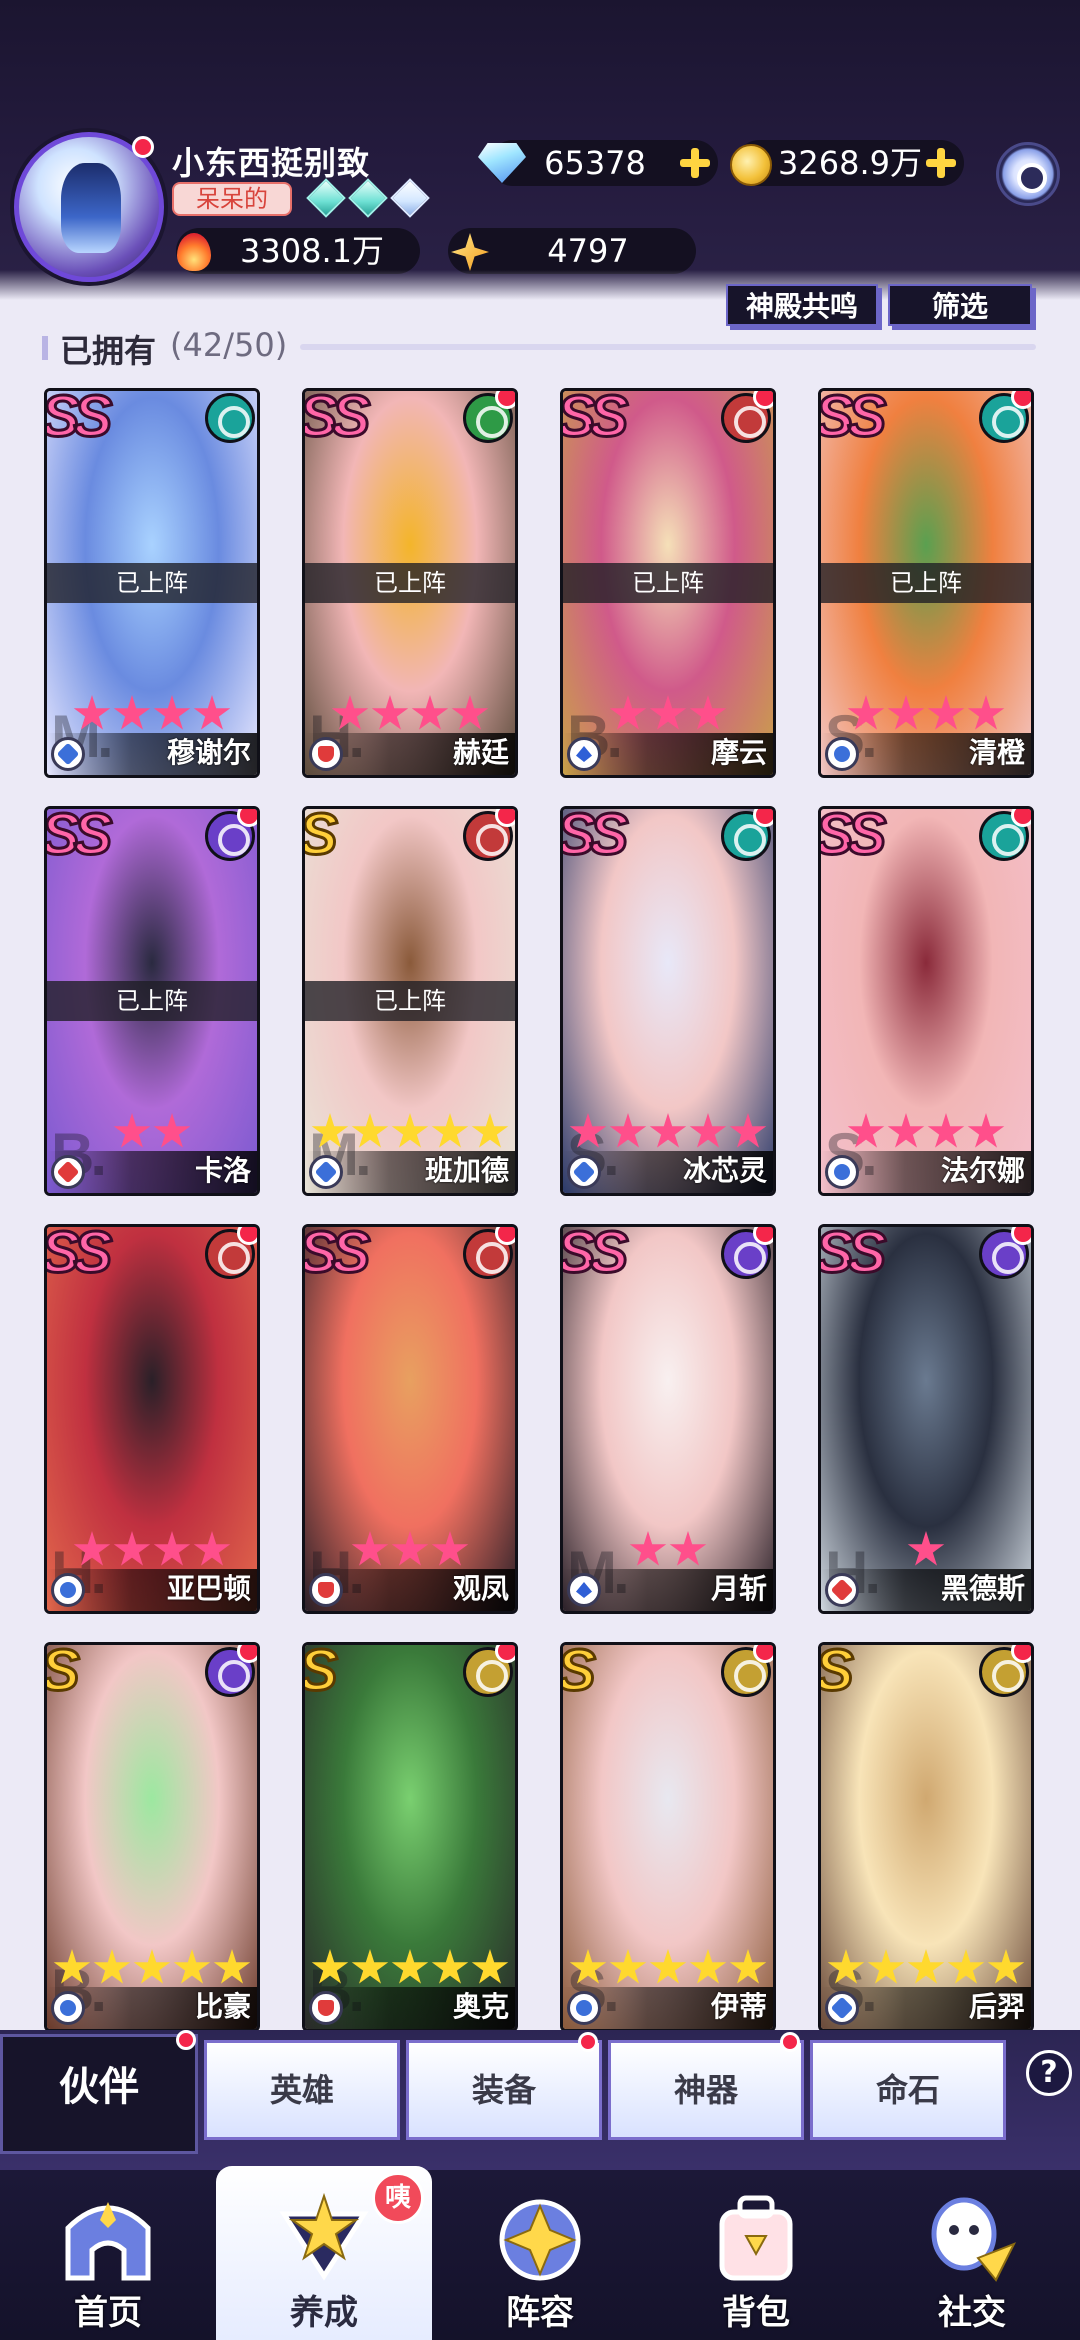 Image resolution: width=1080 pixels, height=2340 pixels. Describe the element at coordinates (584, 754) in the screenshot. I see `mage-role-icon` at that location.